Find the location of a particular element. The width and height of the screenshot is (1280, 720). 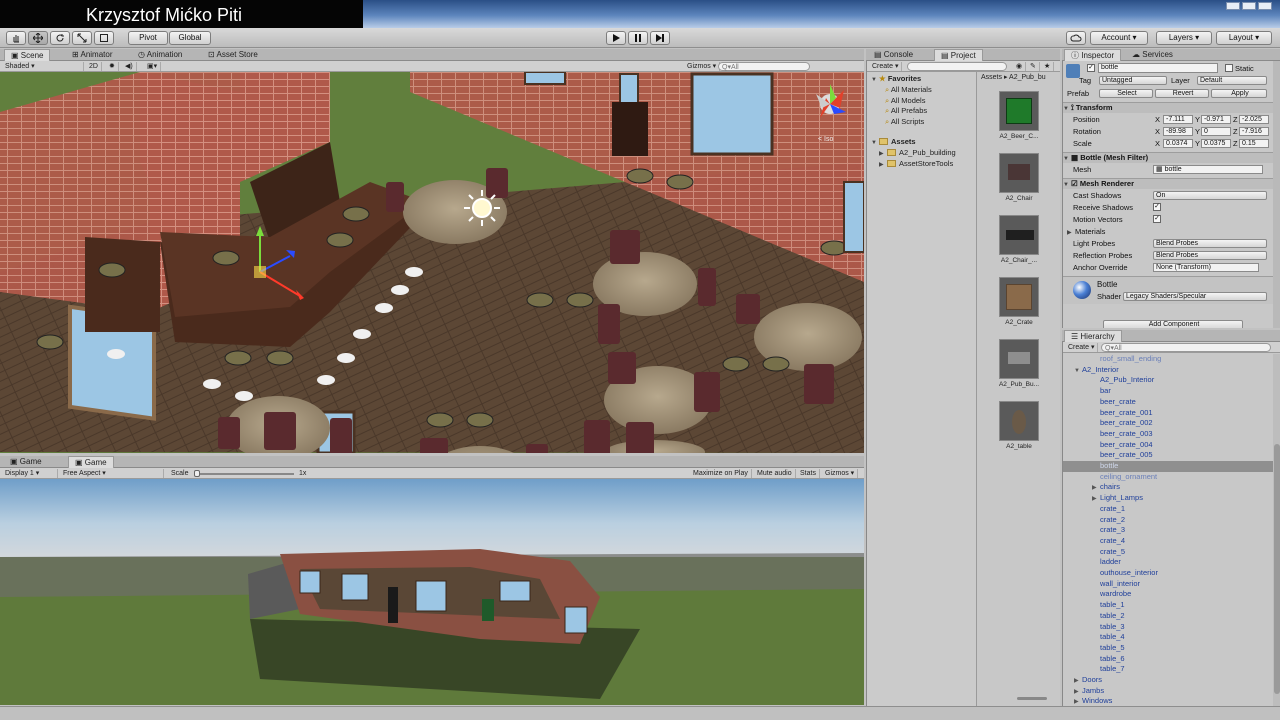

hierarchy-item: ladder is located at coordinates (1168, 562).